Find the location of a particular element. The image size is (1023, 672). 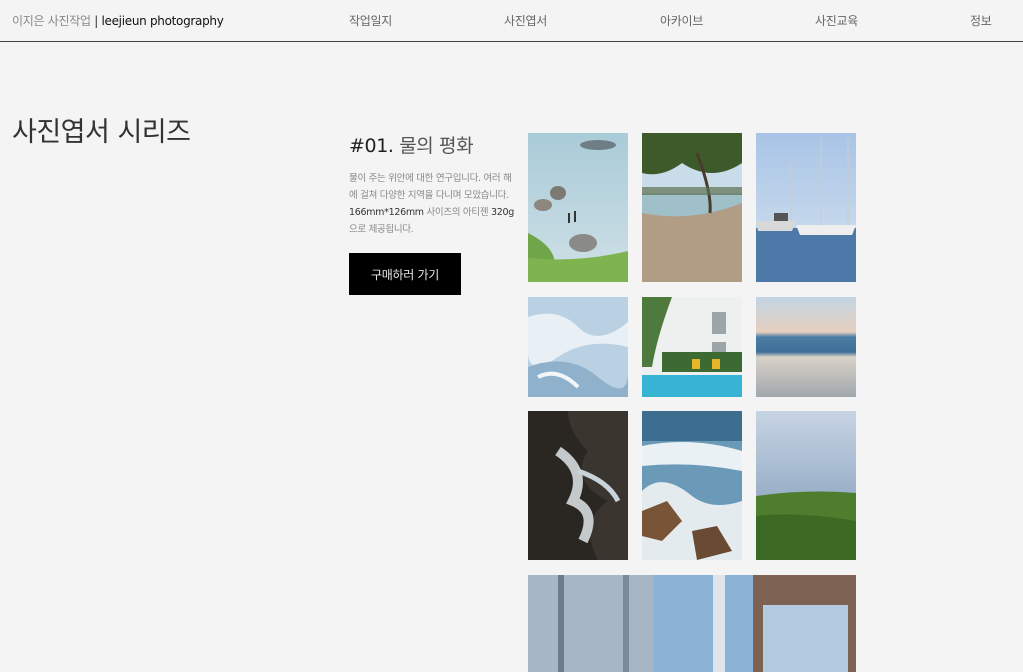

photo-dark-cliff is located at coordinates (578, 485).